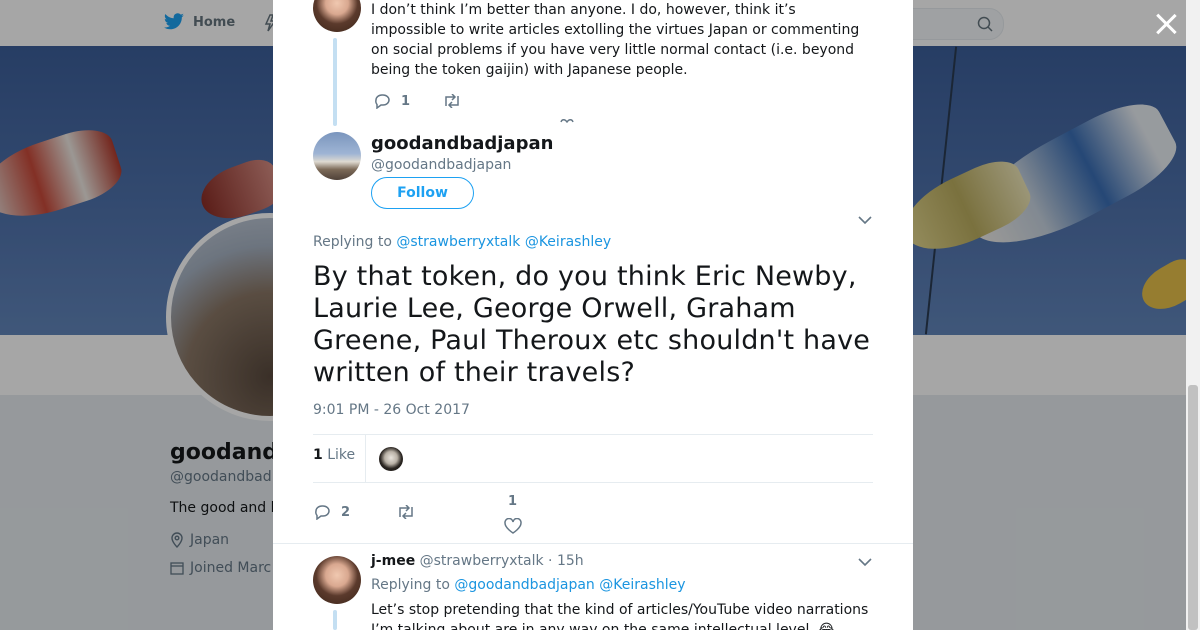 The width and height of the screenshot is (1200, 630). What do you see at coordinates (406, 101) in the screenshot?
I see `reply-count: 1` at bounding box center [406, 101].